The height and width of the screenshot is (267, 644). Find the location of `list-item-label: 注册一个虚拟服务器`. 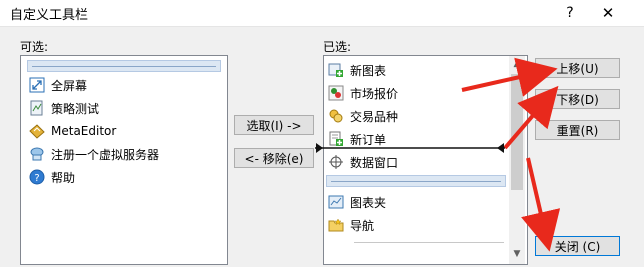

list-item-label: 注册一个虚拟服务器 is located at coordinates (105, 154).